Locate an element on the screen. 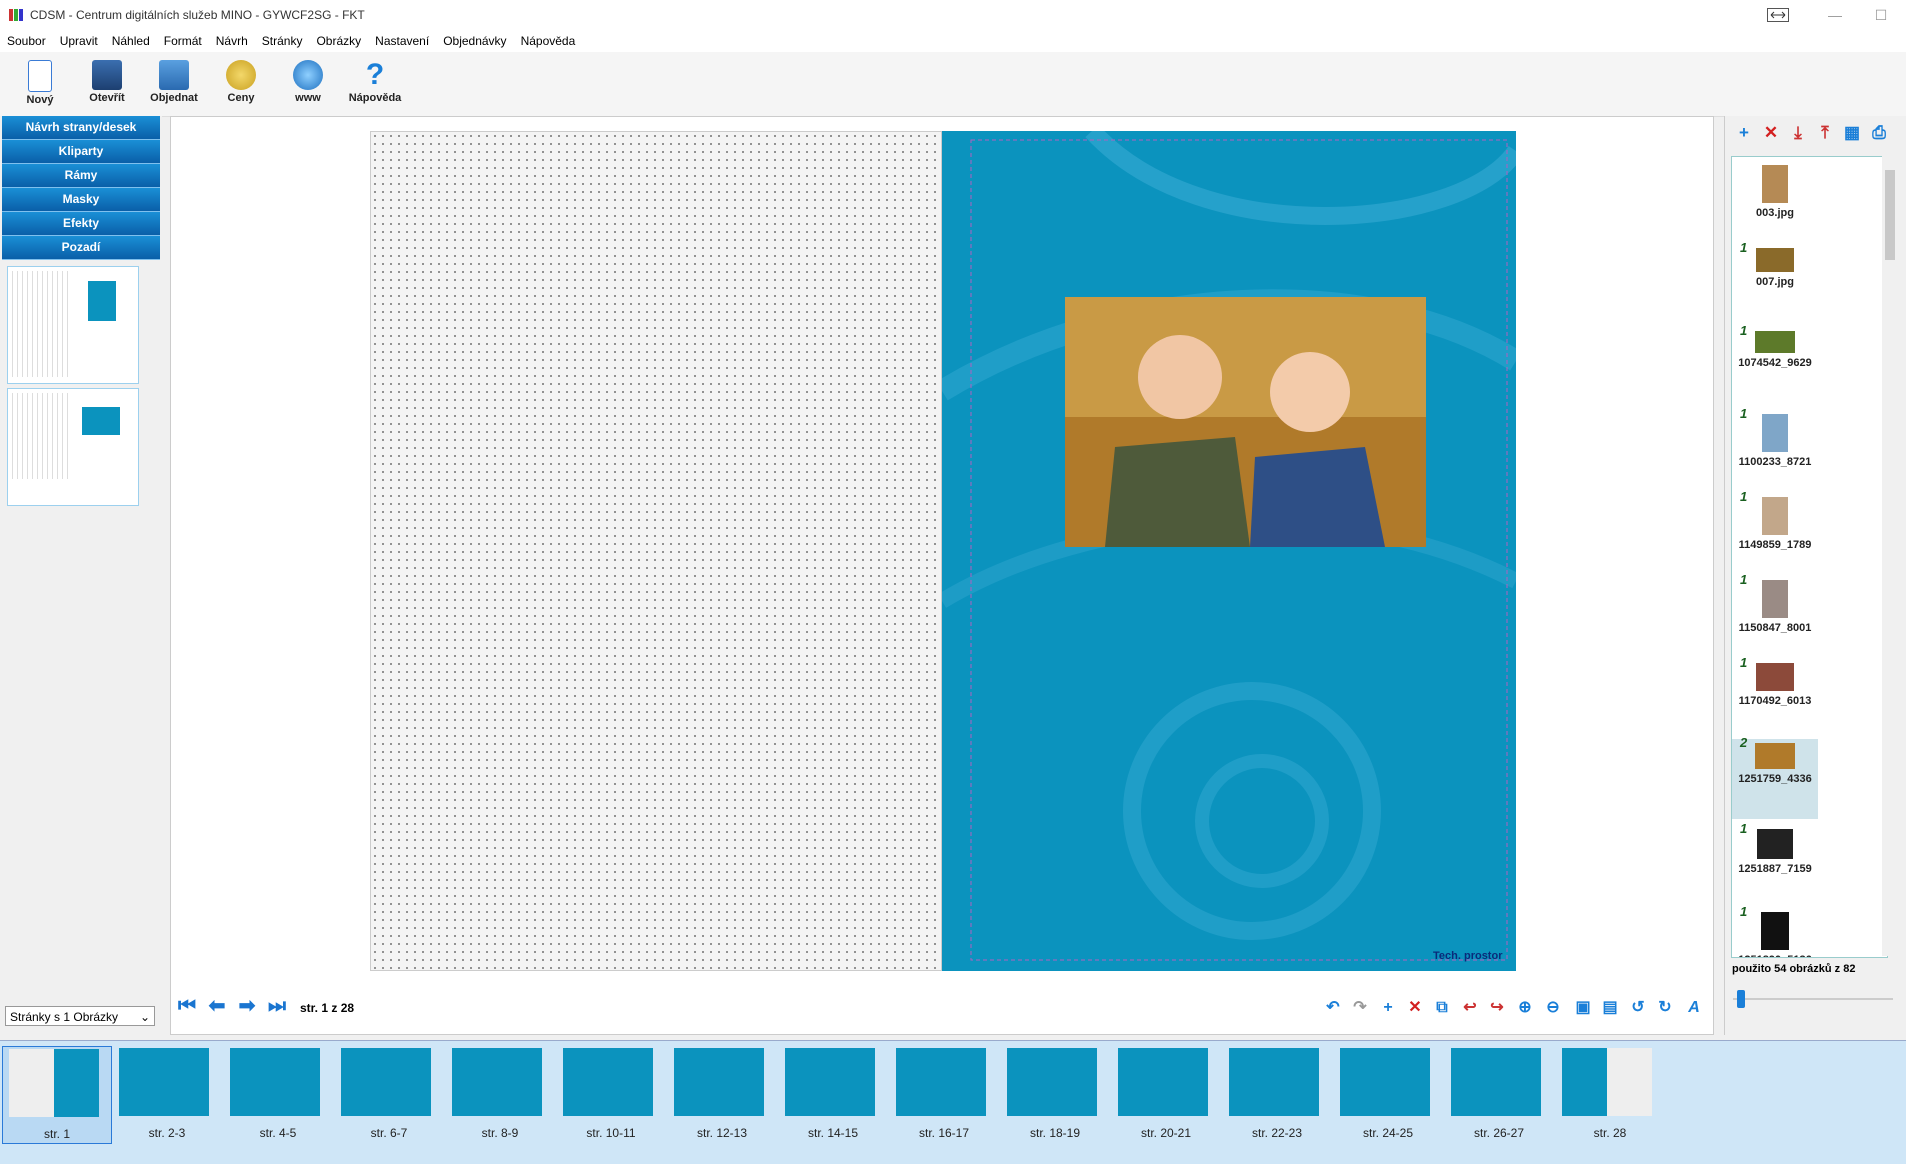  delete-icon: ✕ is located at coordinates (1415, 1008).